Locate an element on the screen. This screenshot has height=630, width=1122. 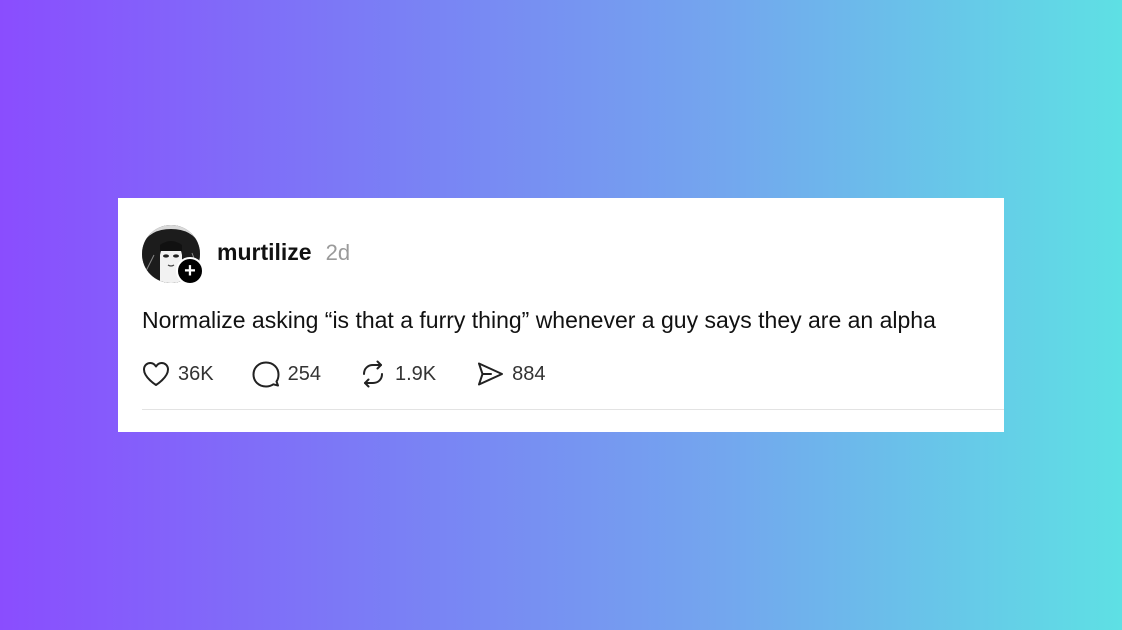
speech-bubble-icon is located at coordinates (266, 374).